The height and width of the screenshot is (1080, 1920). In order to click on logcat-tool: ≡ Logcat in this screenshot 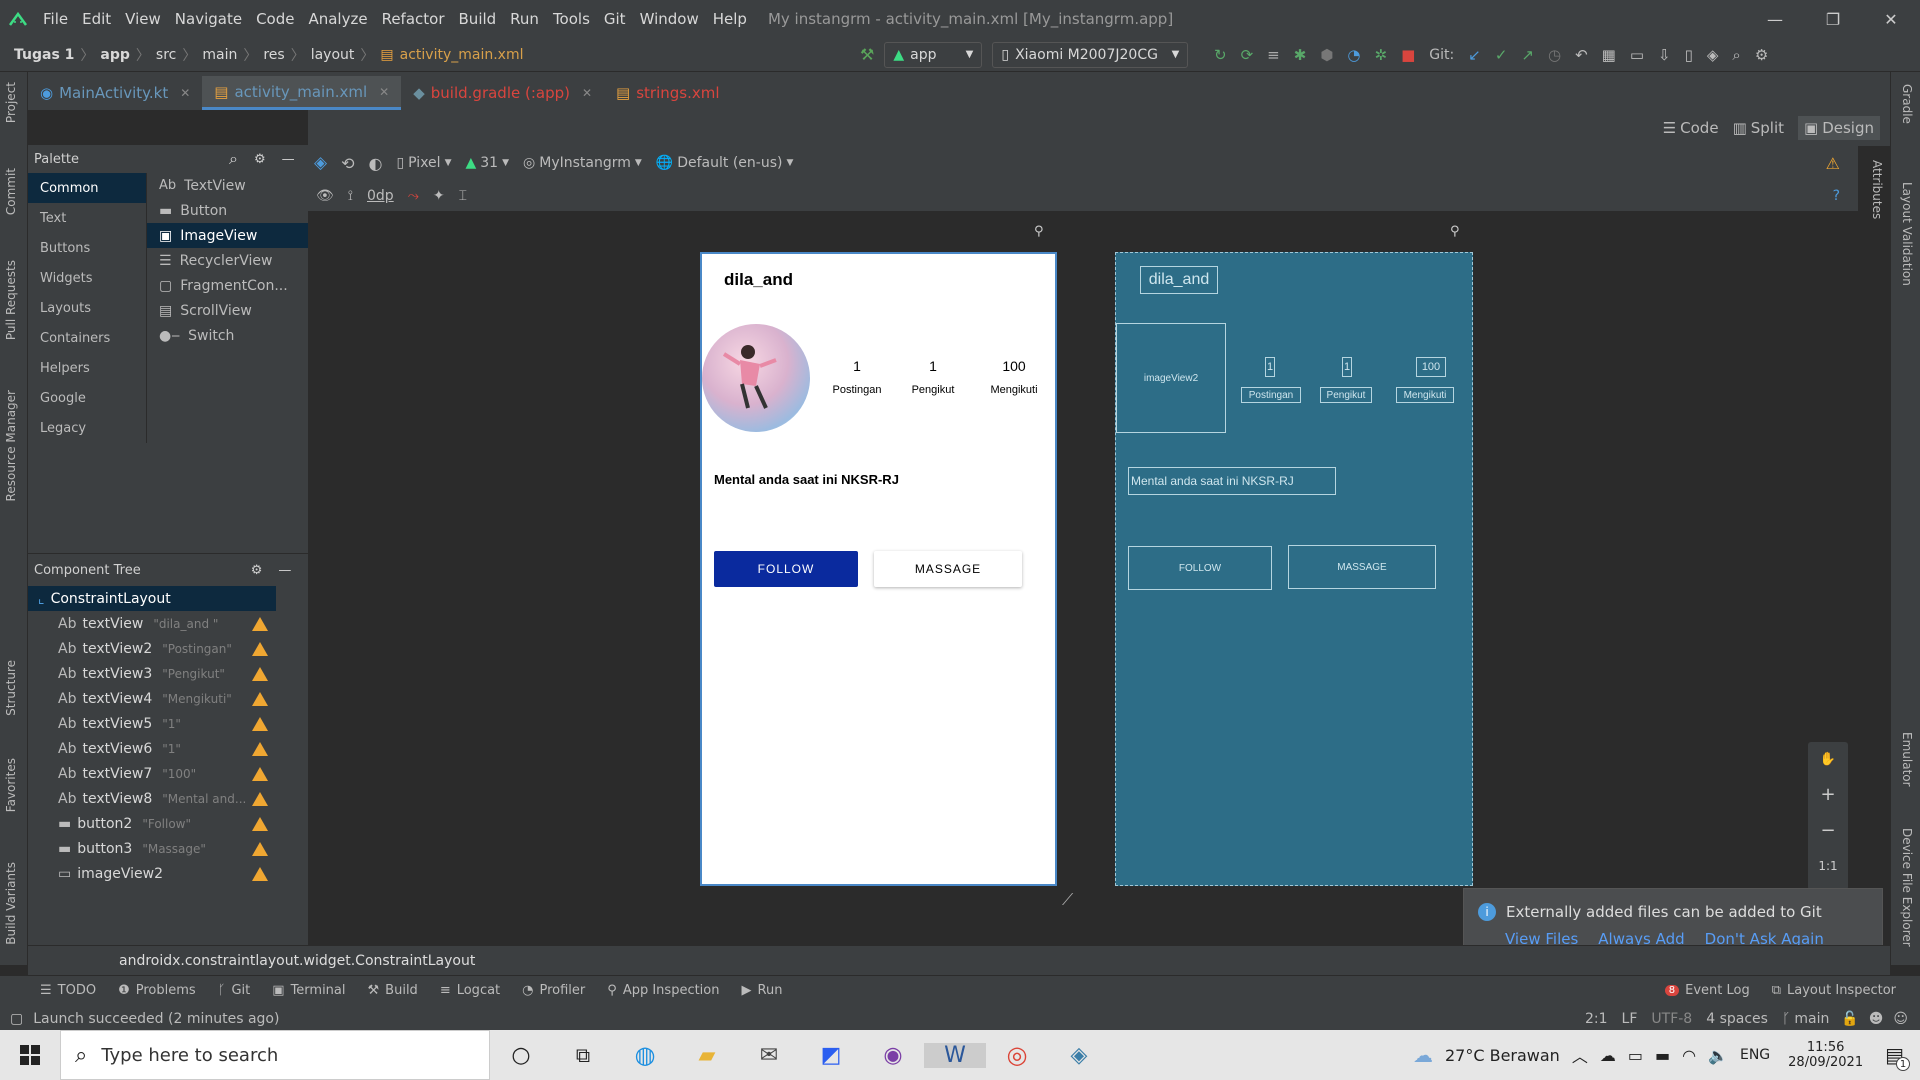, I will do `click(470, 990)`.